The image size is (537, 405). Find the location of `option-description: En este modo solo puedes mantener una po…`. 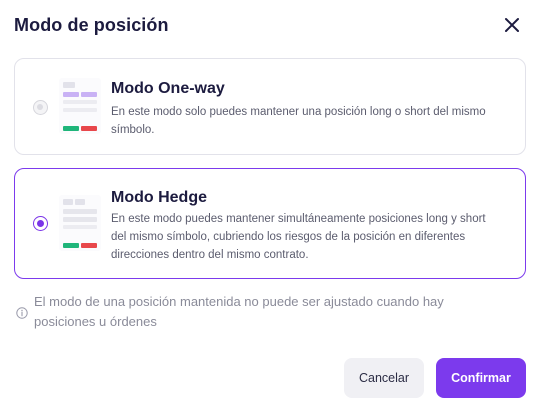

option-description: En este modo solo puedes mantener una po… is located at coordinates (298, 121).